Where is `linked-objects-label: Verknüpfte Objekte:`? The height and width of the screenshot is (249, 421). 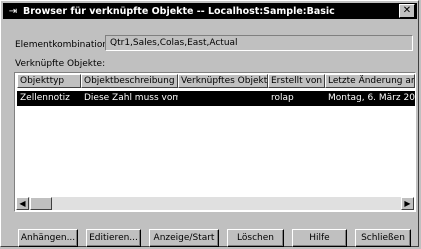 linked-objects-label: Verknüpfte Objekte: is located at coordinates (60, 64).